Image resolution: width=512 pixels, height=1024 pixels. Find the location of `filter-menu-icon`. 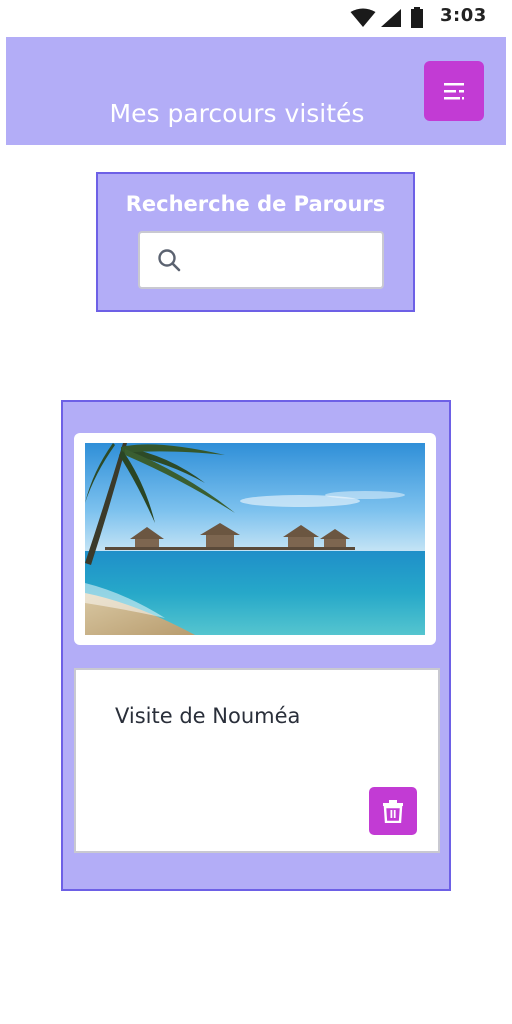

filter-menu-icon is located at coordinates (454, 91).